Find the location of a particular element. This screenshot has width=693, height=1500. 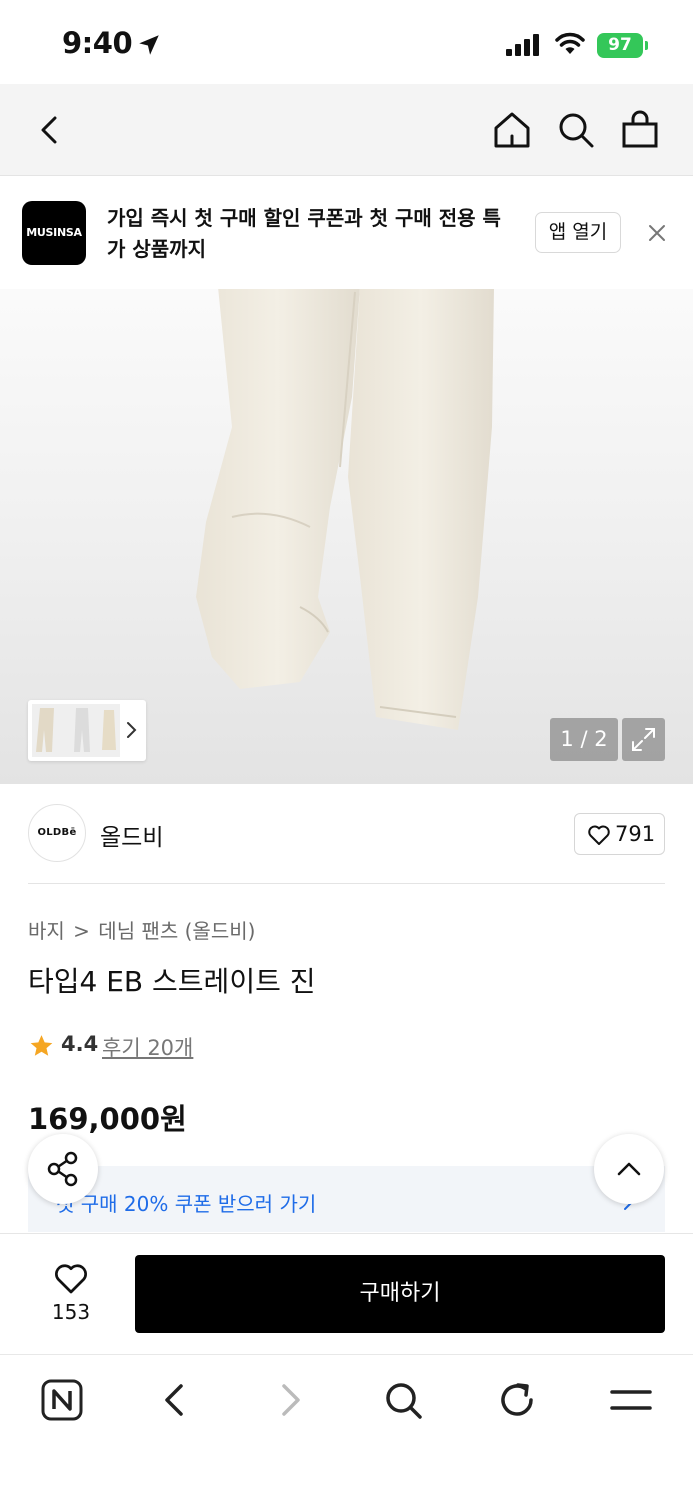

search-icon is located at coordinates (576, 130).